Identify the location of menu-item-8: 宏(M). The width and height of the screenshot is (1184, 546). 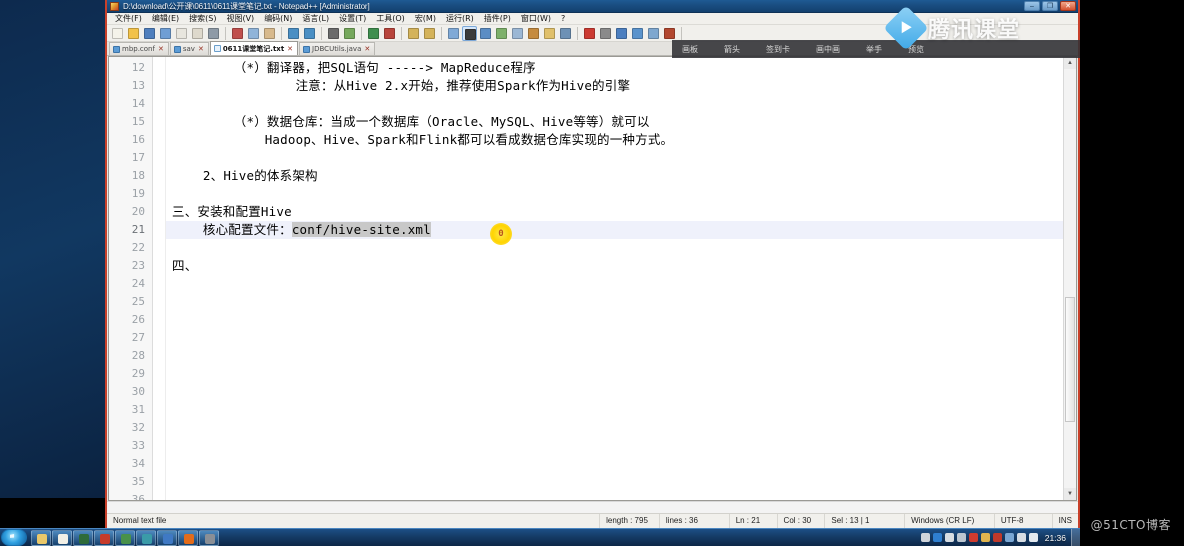
(425, 19).